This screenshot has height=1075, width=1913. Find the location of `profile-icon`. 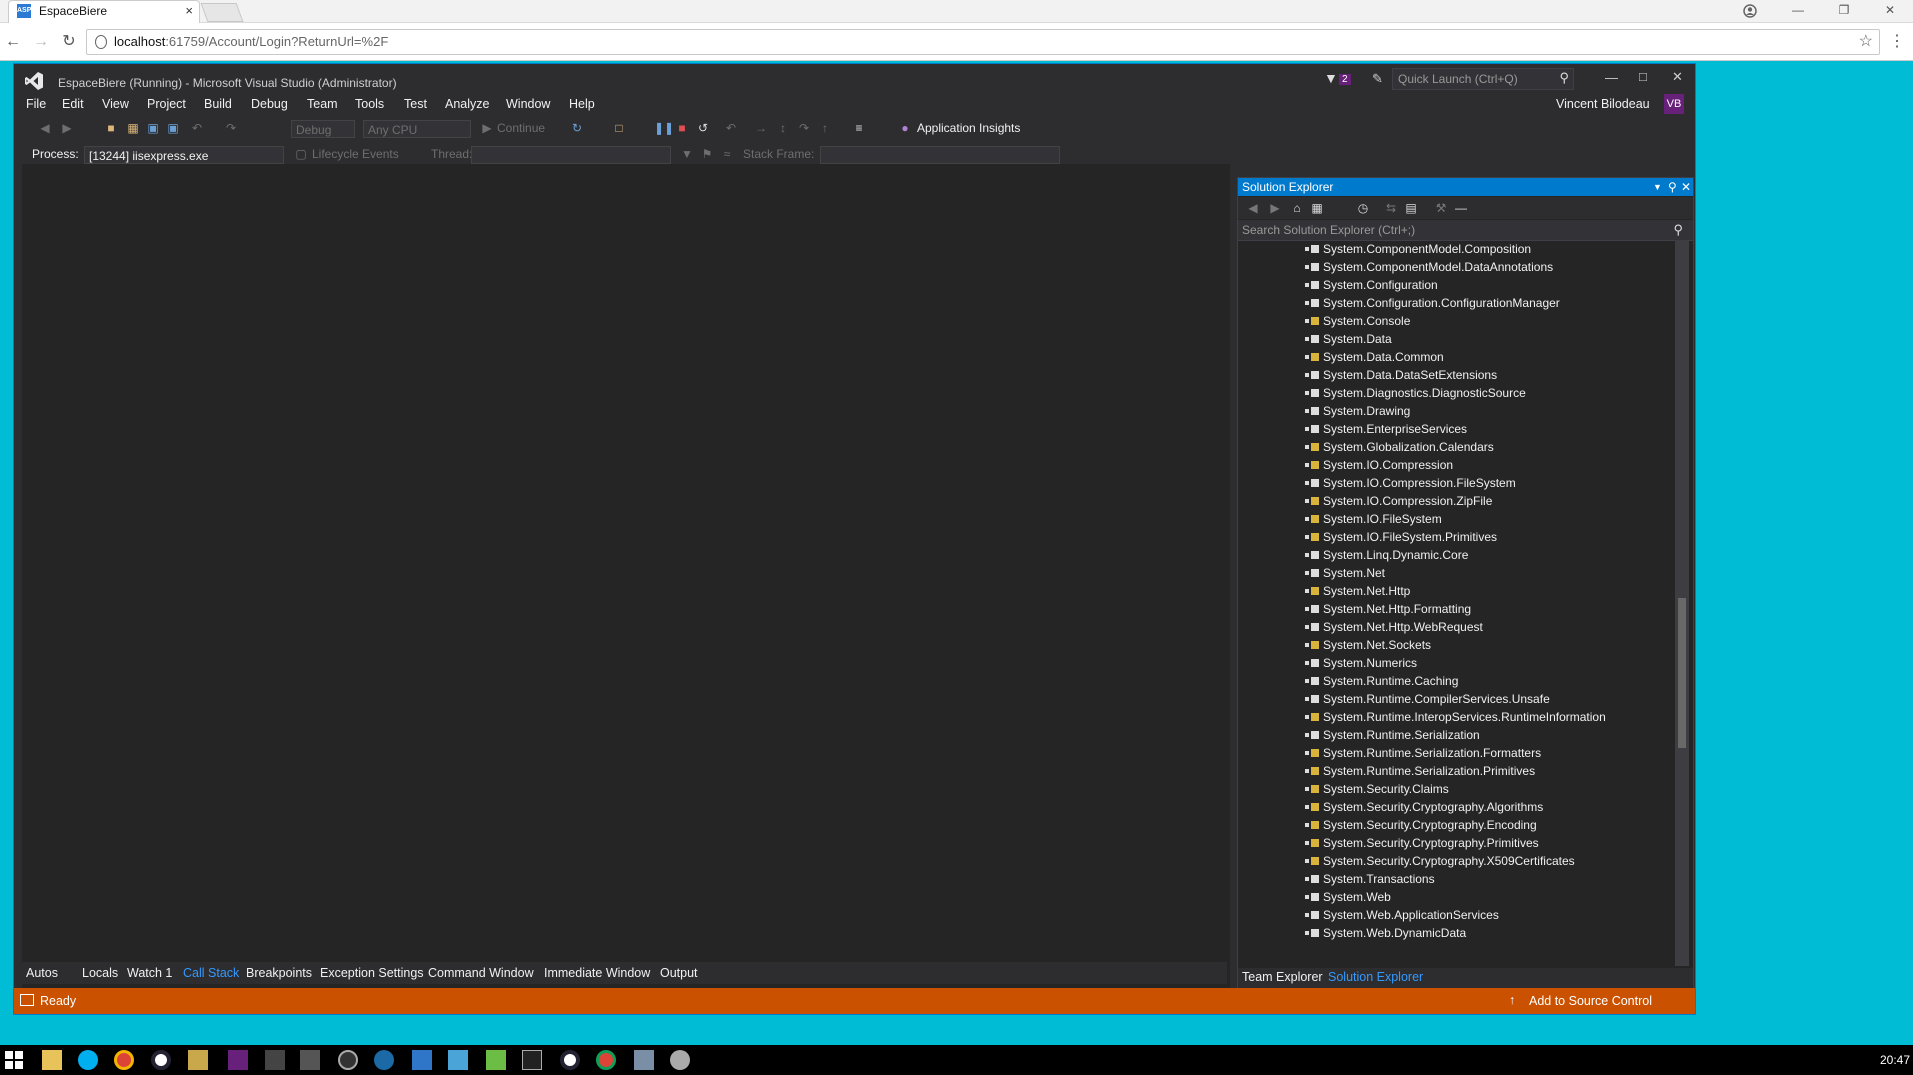

profile-icon is located at coordinates (1750, 11).